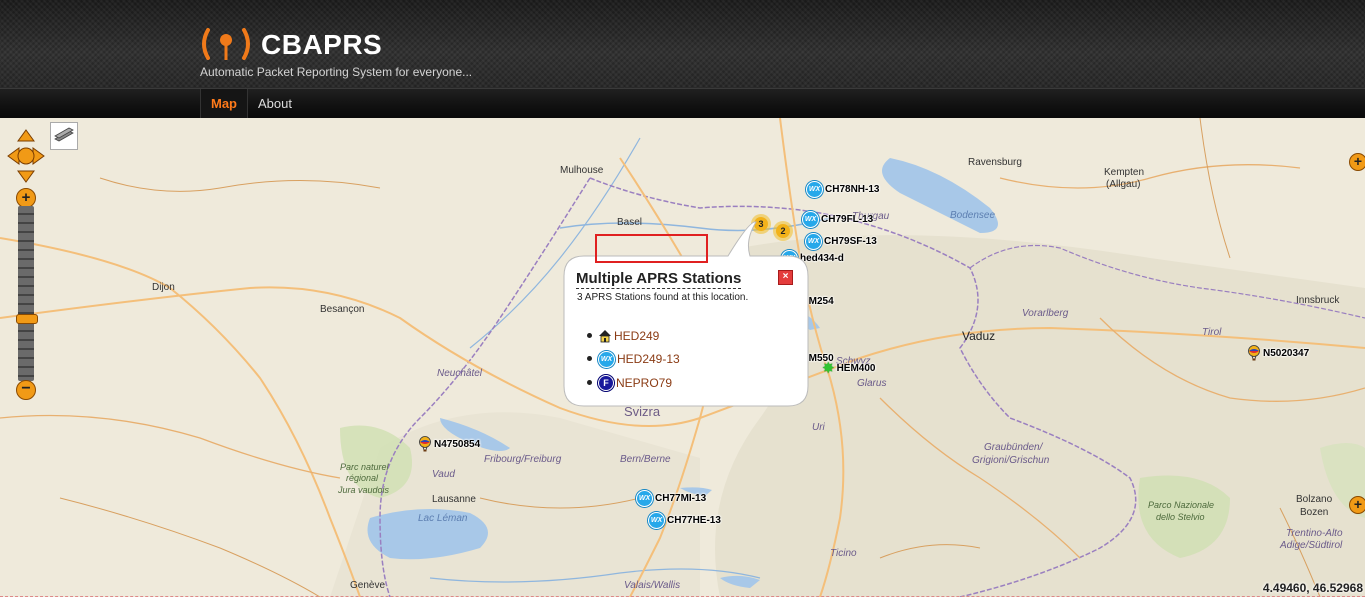 The height and width of the screenshot is (597, 1365). I want to click on place-label: Vaud, so click(443, 474).